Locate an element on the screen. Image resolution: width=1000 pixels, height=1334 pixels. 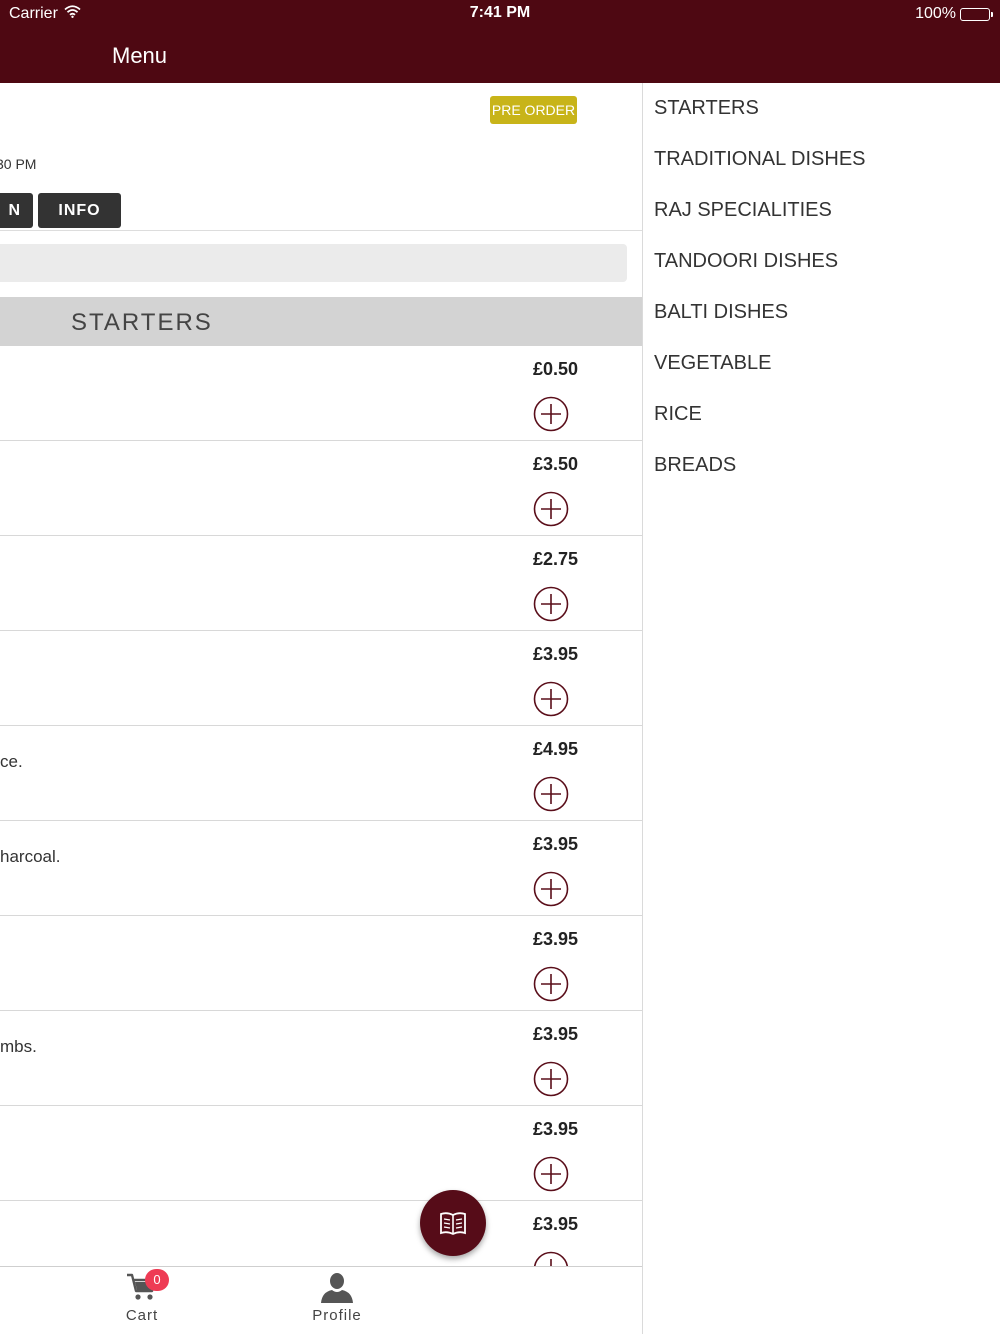
preorder-badge: PRE ORDER is located at coordinates (533, 110).